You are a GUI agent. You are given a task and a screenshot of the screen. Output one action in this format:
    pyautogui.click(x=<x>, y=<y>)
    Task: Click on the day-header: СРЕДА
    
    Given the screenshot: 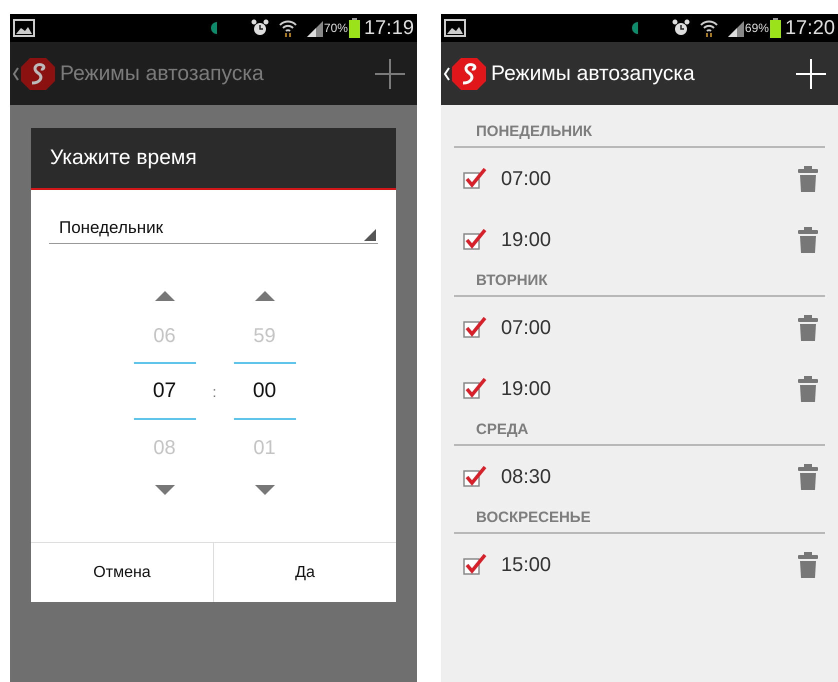 What is the action you would take?
    pyautogui.click(x=639, y=432)
    